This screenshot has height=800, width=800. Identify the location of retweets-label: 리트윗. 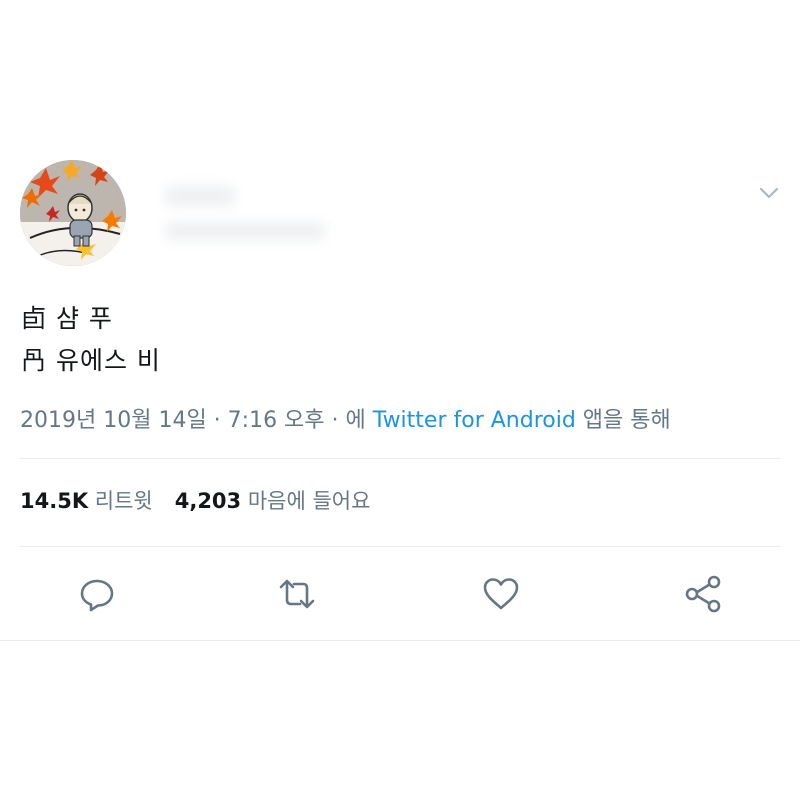
(120, 501).